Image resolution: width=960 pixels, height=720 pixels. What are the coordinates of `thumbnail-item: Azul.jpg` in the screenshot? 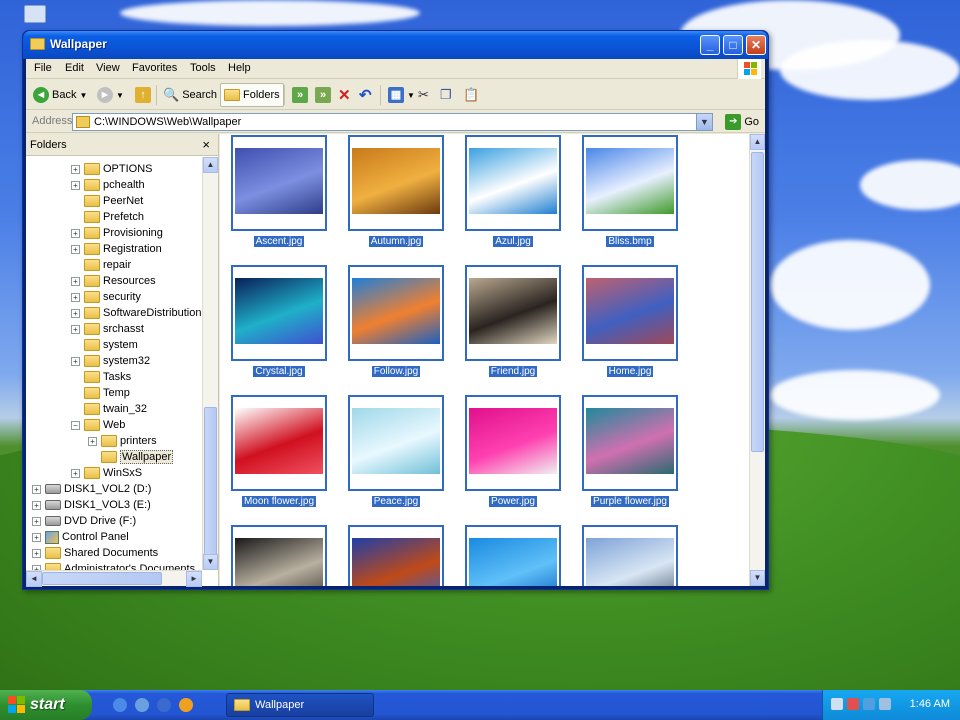 It's located at (513, 191).